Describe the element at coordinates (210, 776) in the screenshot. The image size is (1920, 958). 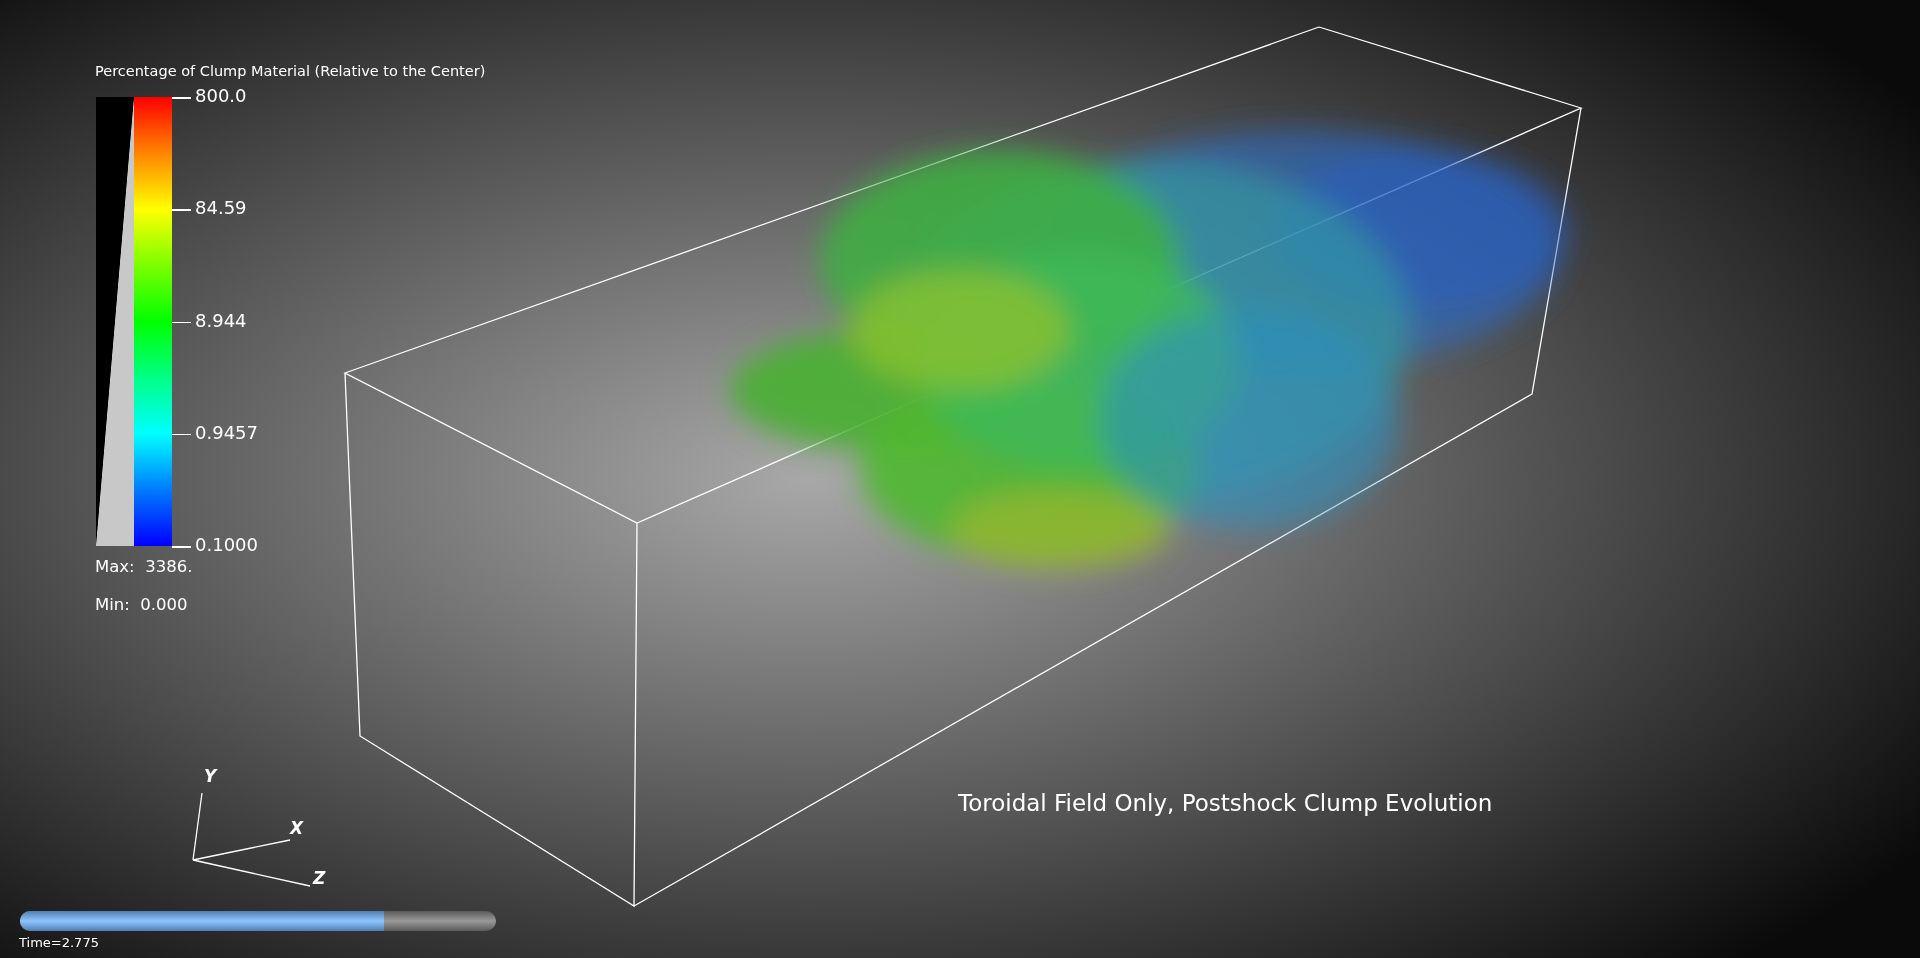
I see `axis-label: Y` at that location.